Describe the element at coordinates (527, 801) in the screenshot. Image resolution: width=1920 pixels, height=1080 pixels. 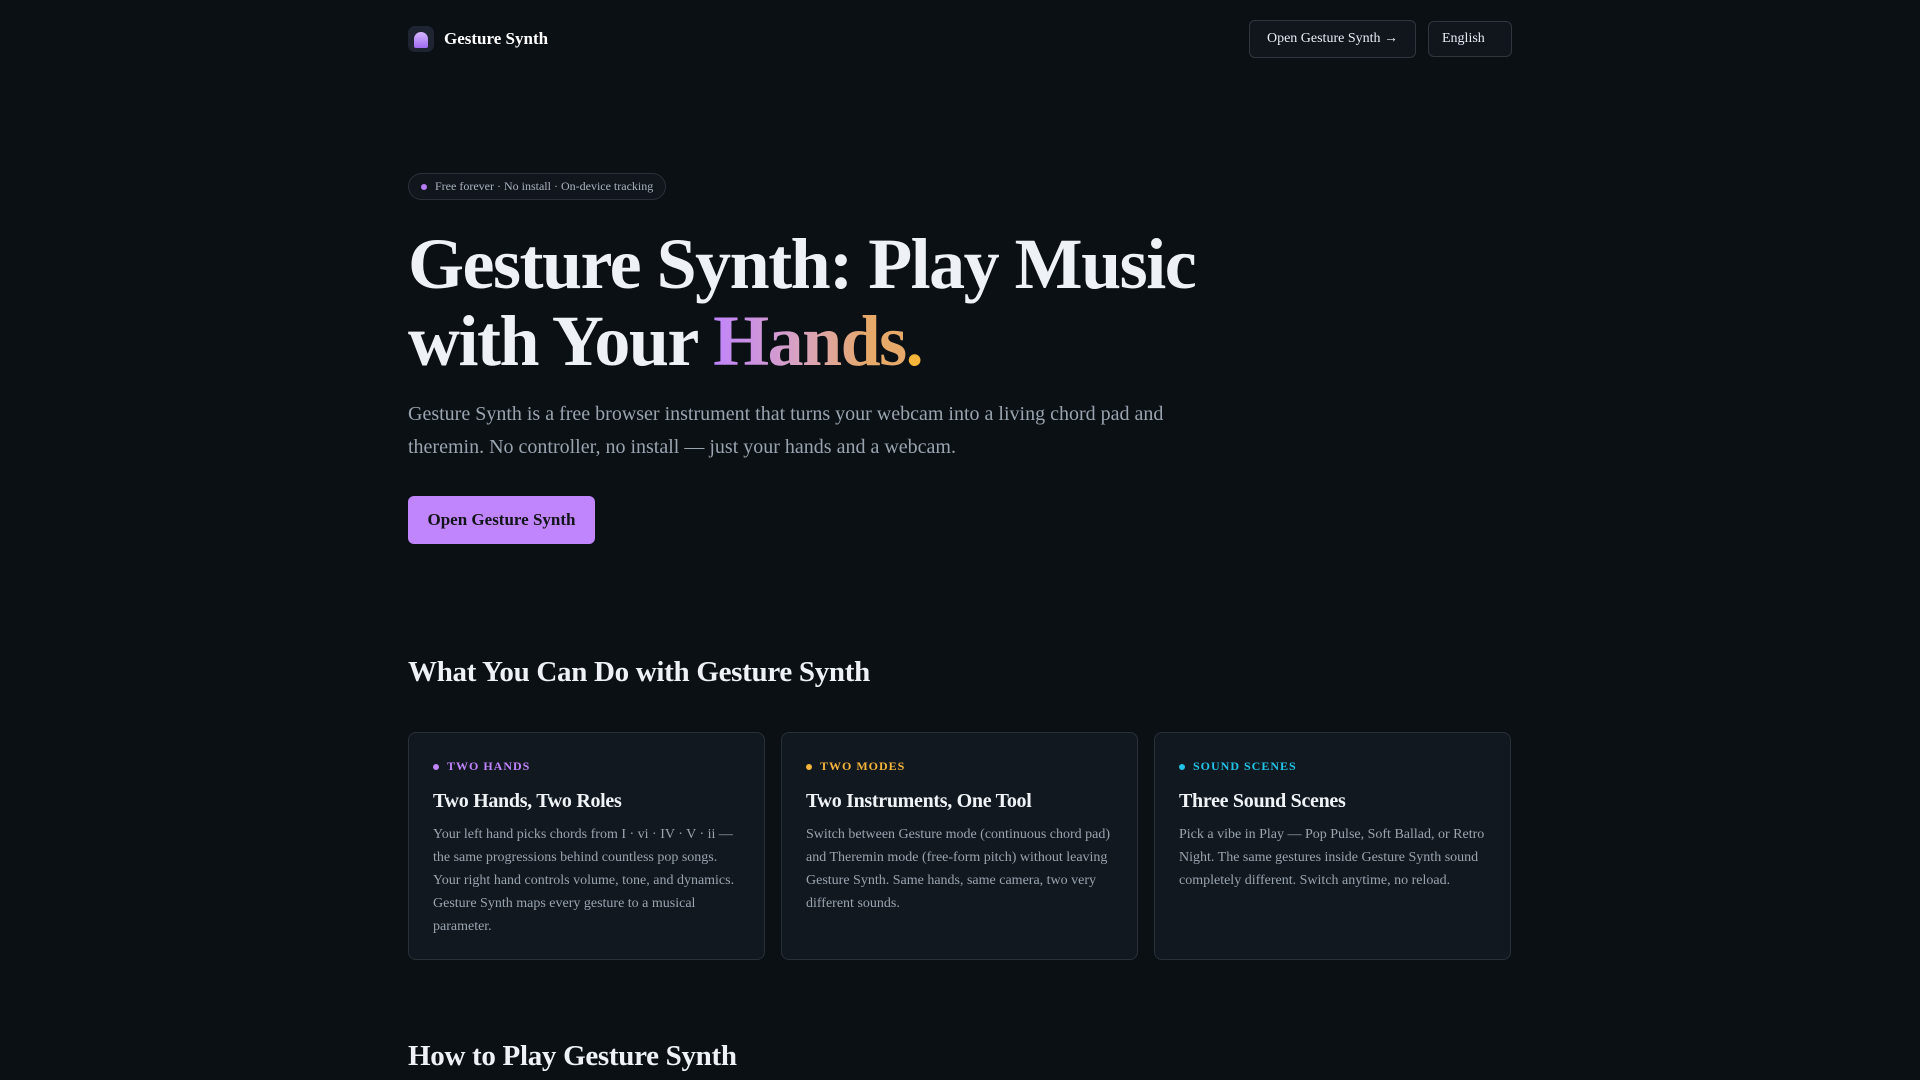
I see `card-title: Two Hands, Two Roles` at that location.